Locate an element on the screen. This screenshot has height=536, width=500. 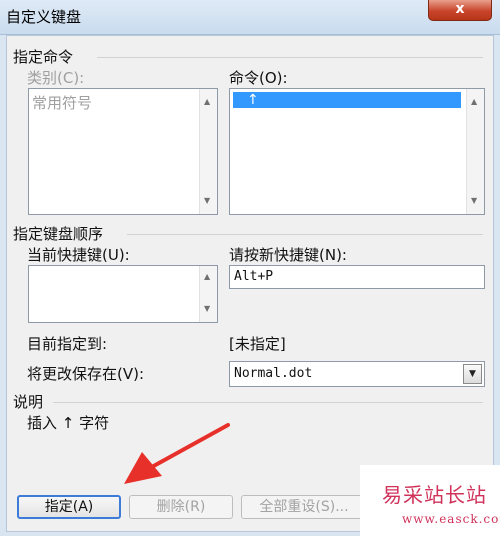
watermark-title: 易采站长站 is located at coordinates (434, 495).